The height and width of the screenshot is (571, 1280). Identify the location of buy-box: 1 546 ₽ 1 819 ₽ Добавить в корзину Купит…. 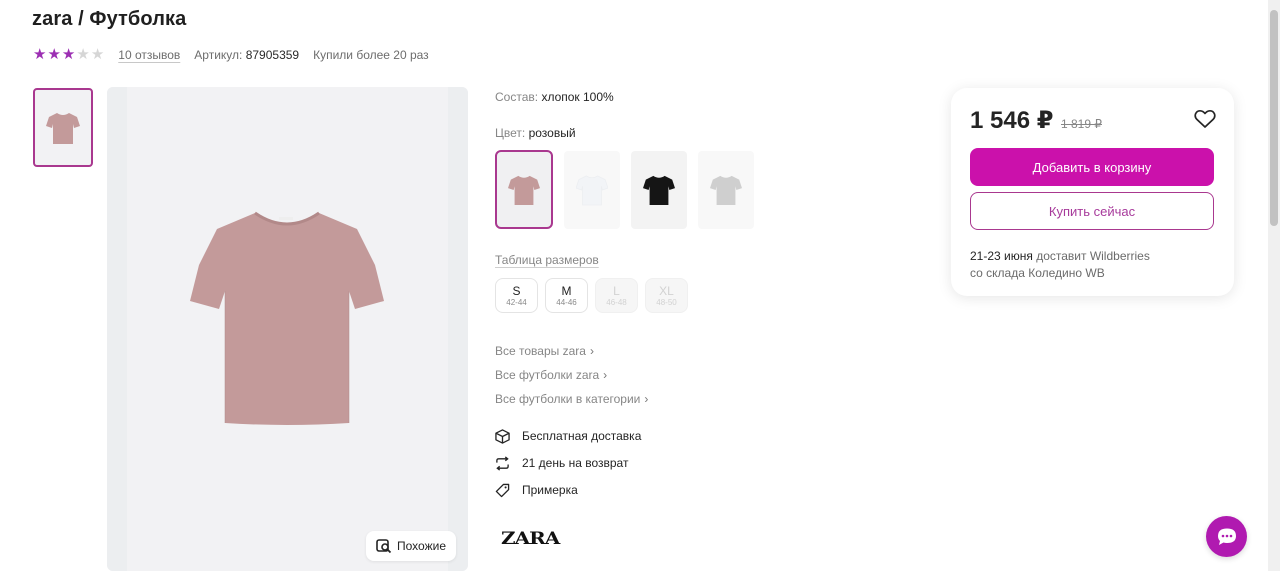
(1092, 192).